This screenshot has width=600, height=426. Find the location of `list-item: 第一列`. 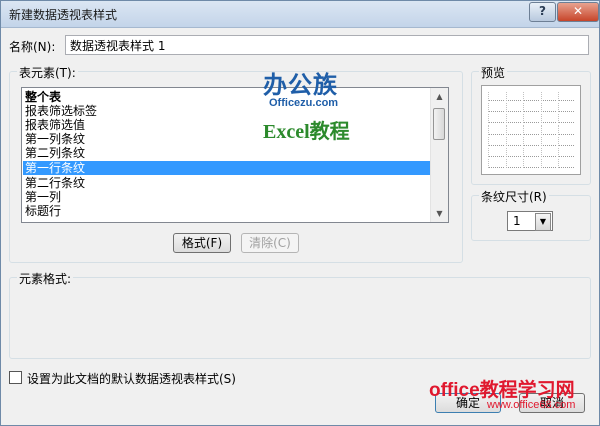

list-item: 第一列 is located at coordinates (43, 197).